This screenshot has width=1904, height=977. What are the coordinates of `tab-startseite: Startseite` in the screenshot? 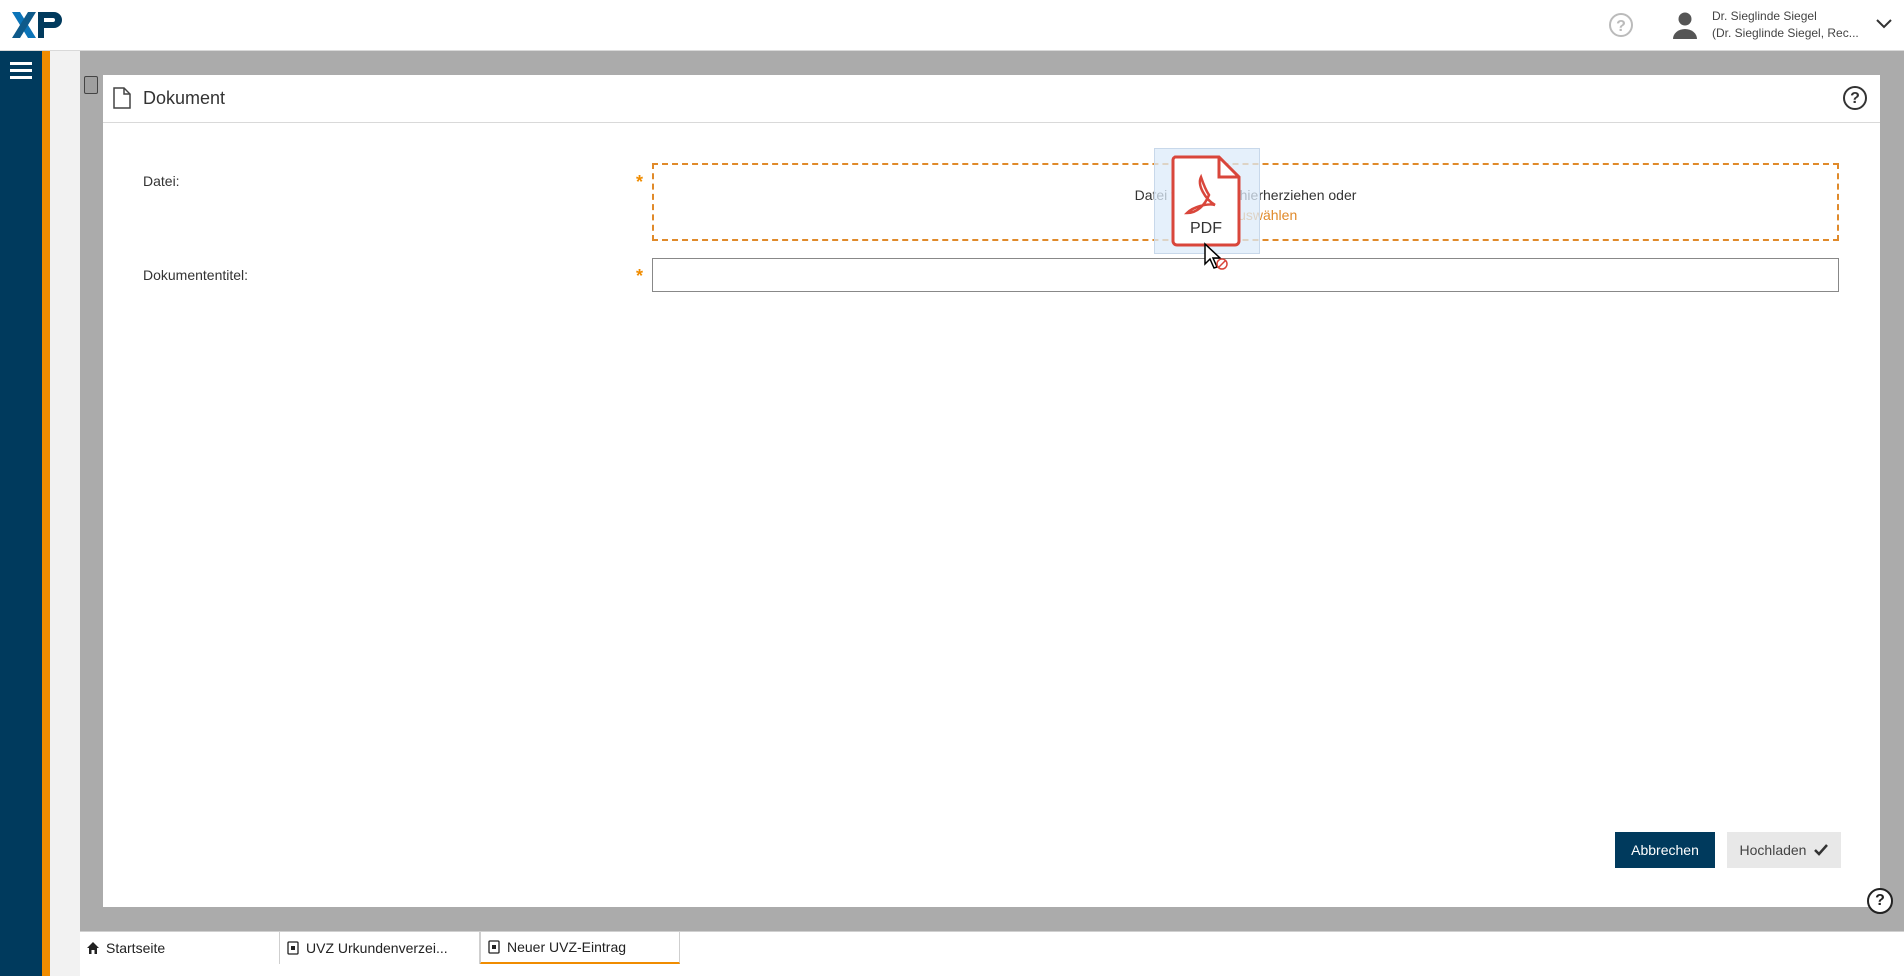 It's located at (180, 948).